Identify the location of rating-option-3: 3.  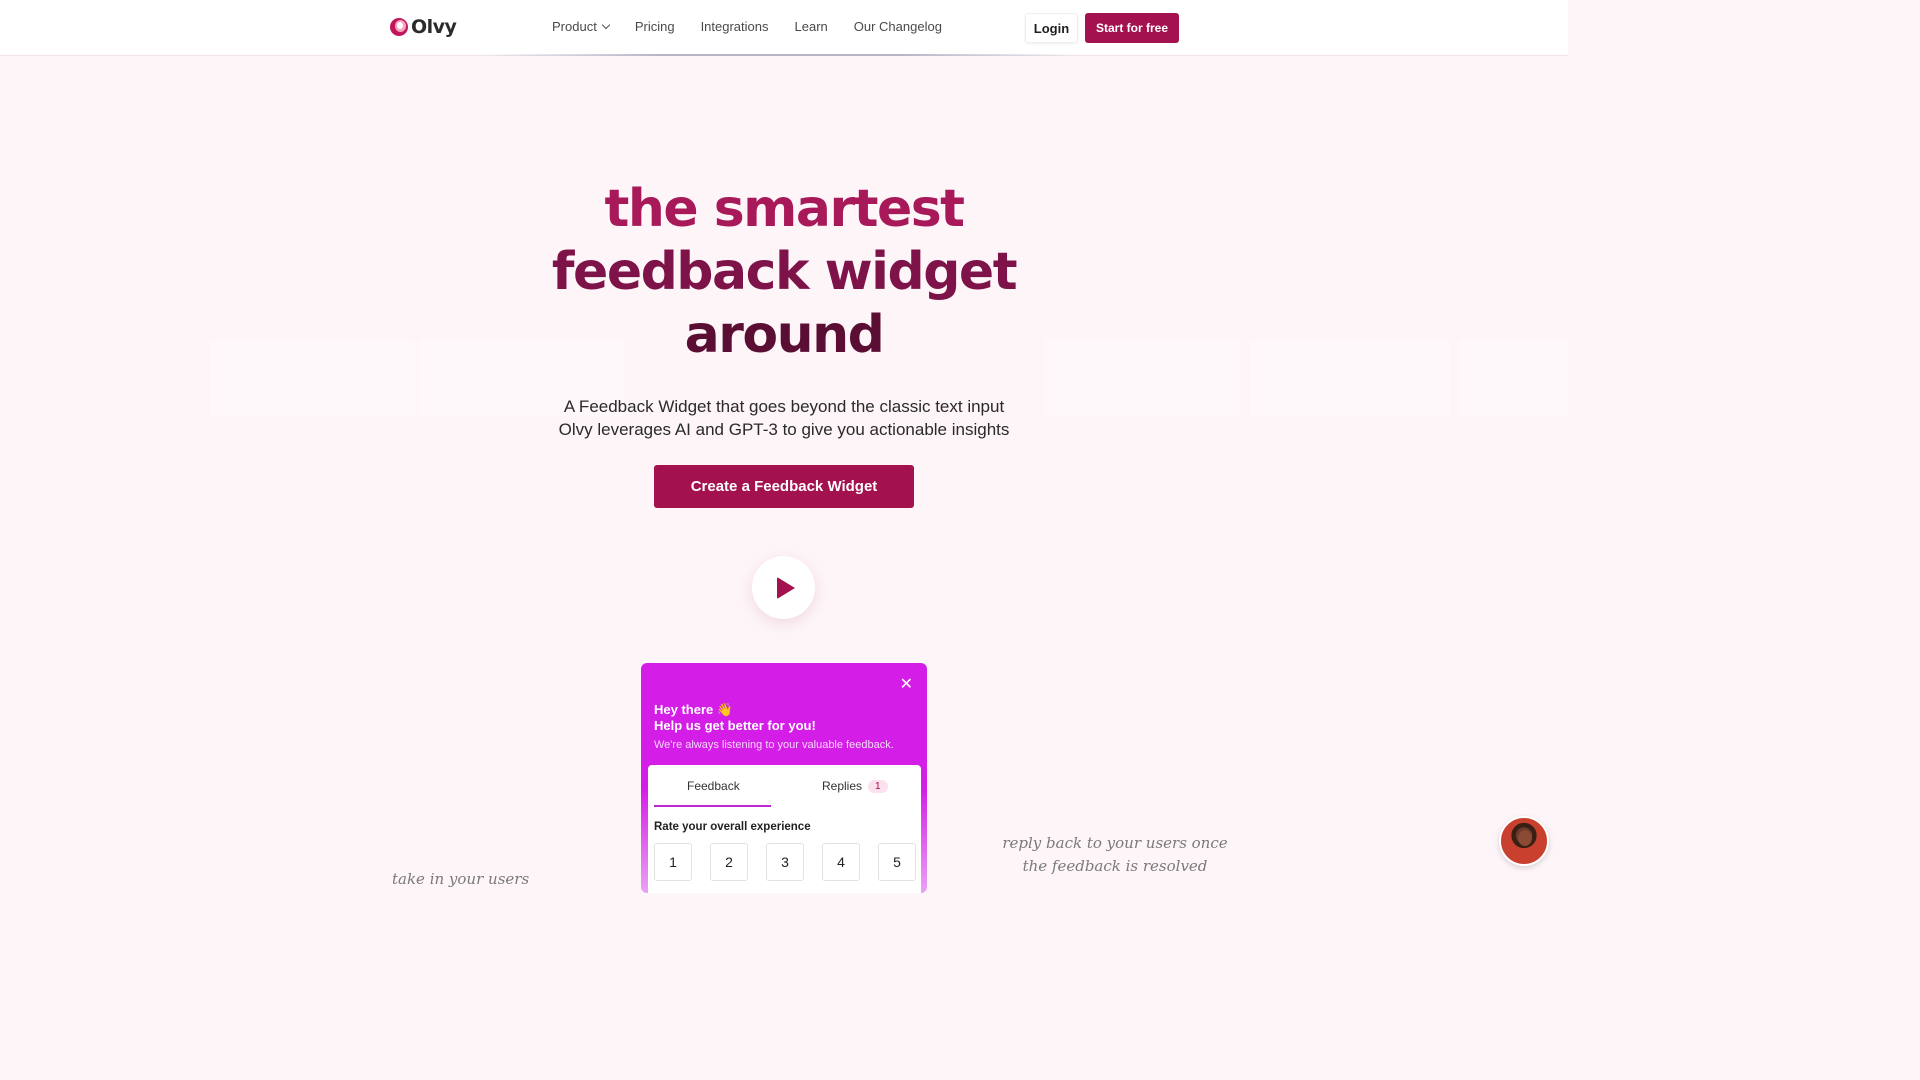
(785, 862).